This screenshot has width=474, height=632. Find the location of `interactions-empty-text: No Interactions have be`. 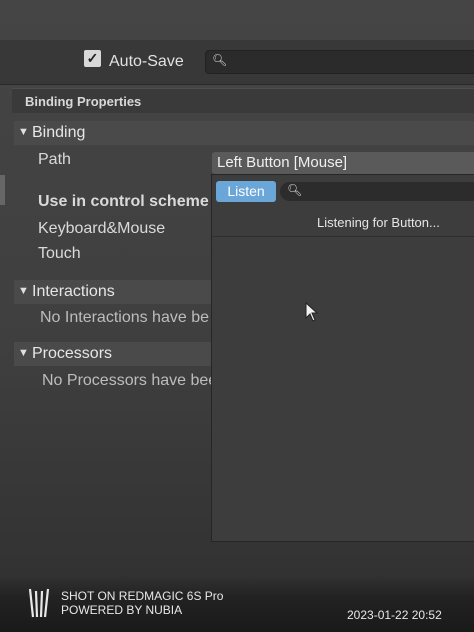

interactions-empty-text: No Interactions have be is located at coordinates (124, 317).